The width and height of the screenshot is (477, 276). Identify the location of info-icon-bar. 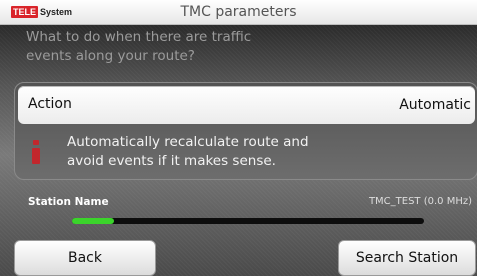
(36, 156).